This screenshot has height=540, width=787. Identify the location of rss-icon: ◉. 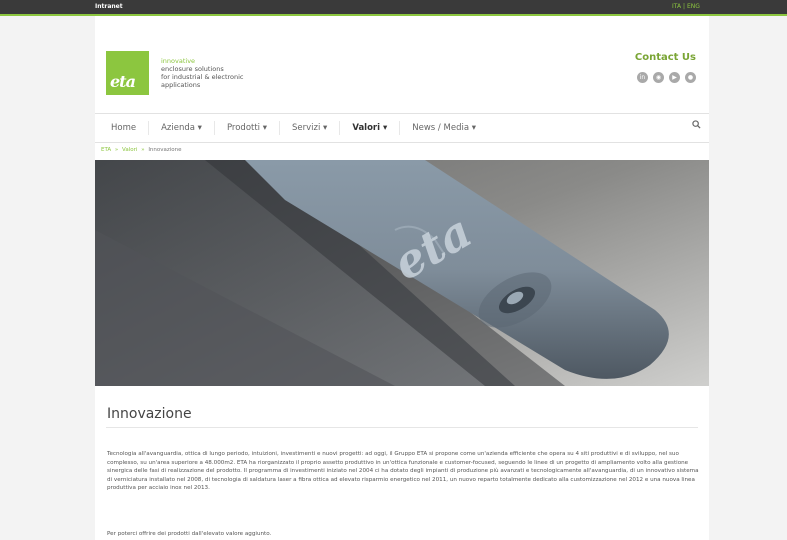
(658, 77).